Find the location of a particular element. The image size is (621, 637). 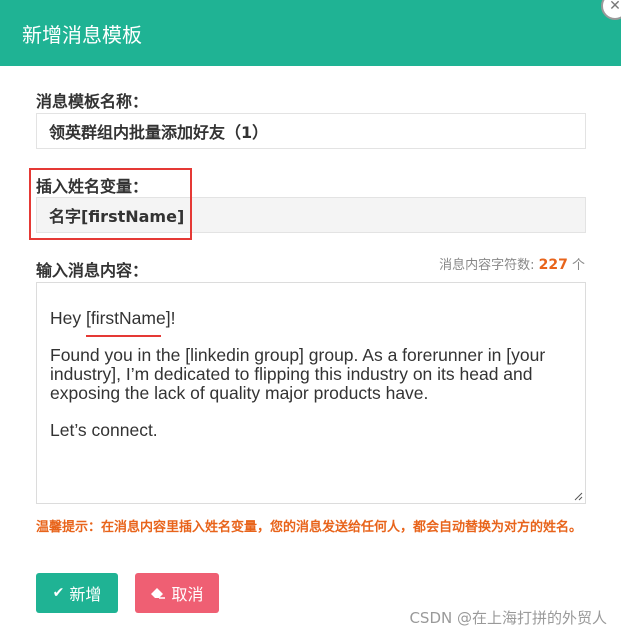

add-button: ✔ 新增 is located at coordinates (77, 593).